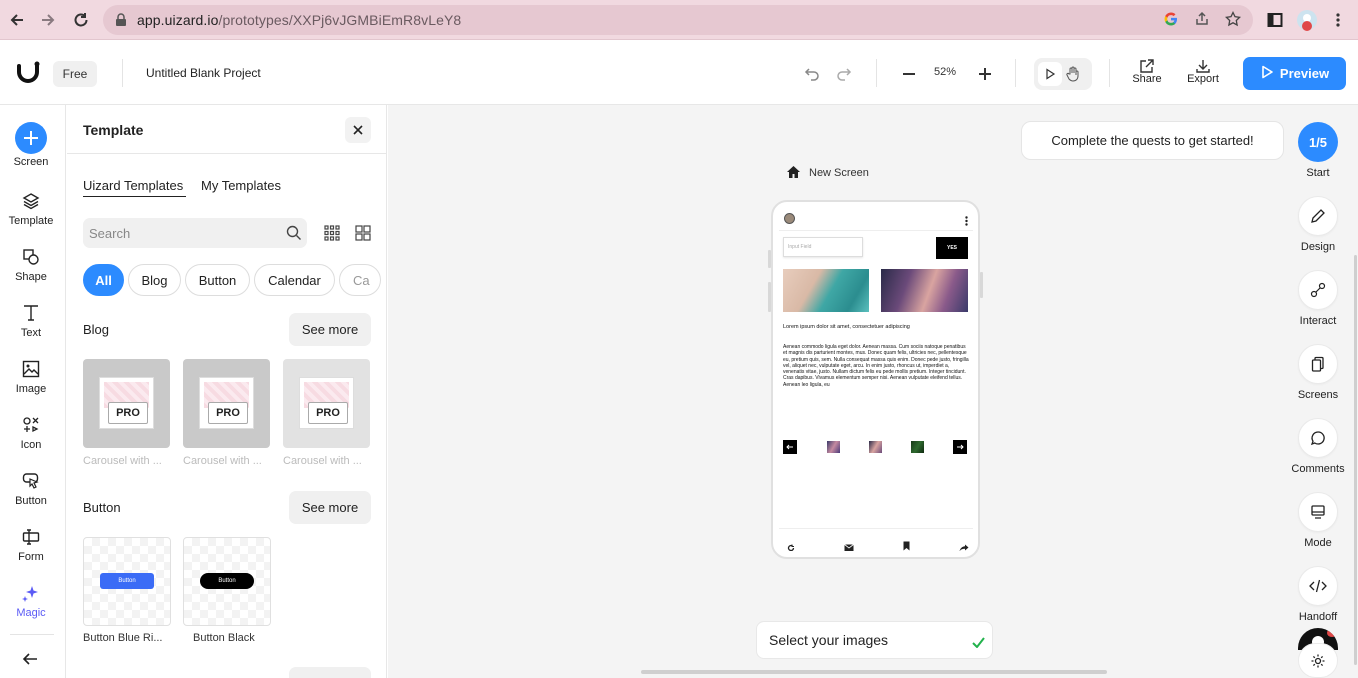  What do you see at coordinates (1202, 21) in the screenshot?
I see `share-page-icon` at bounding box center [1202, 21].